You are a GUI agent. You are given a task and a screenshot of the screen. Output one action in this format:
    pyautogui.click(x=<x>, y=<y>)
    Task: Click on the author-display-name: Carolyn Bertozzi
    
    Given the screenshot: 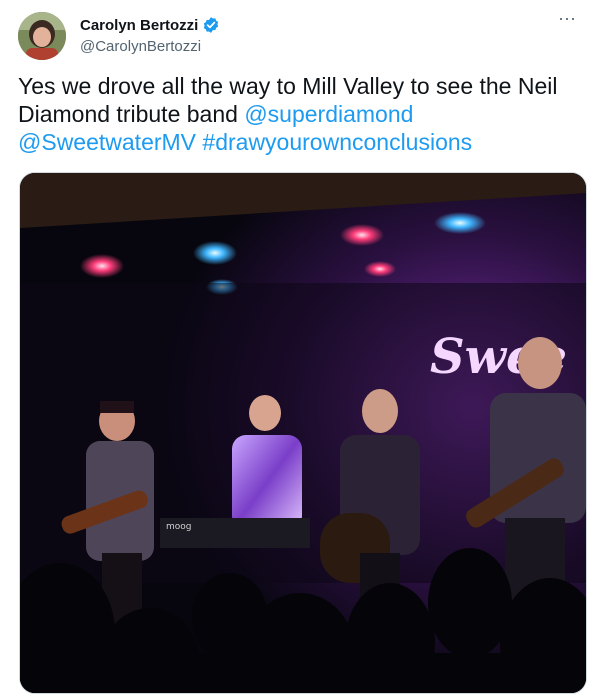 What is the action you would take?
    pyautogui.click(x=139, y=25)
    